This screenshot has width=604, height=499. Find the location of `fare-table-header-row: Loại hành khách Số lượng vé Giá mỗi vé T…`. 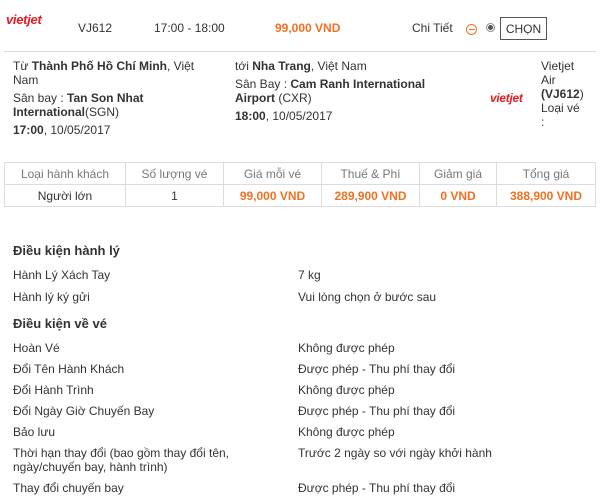

fare-table-header-row: Loại hành khách Số lượng vé Giá mỗi vé T… is located at coordinates (300, 173).